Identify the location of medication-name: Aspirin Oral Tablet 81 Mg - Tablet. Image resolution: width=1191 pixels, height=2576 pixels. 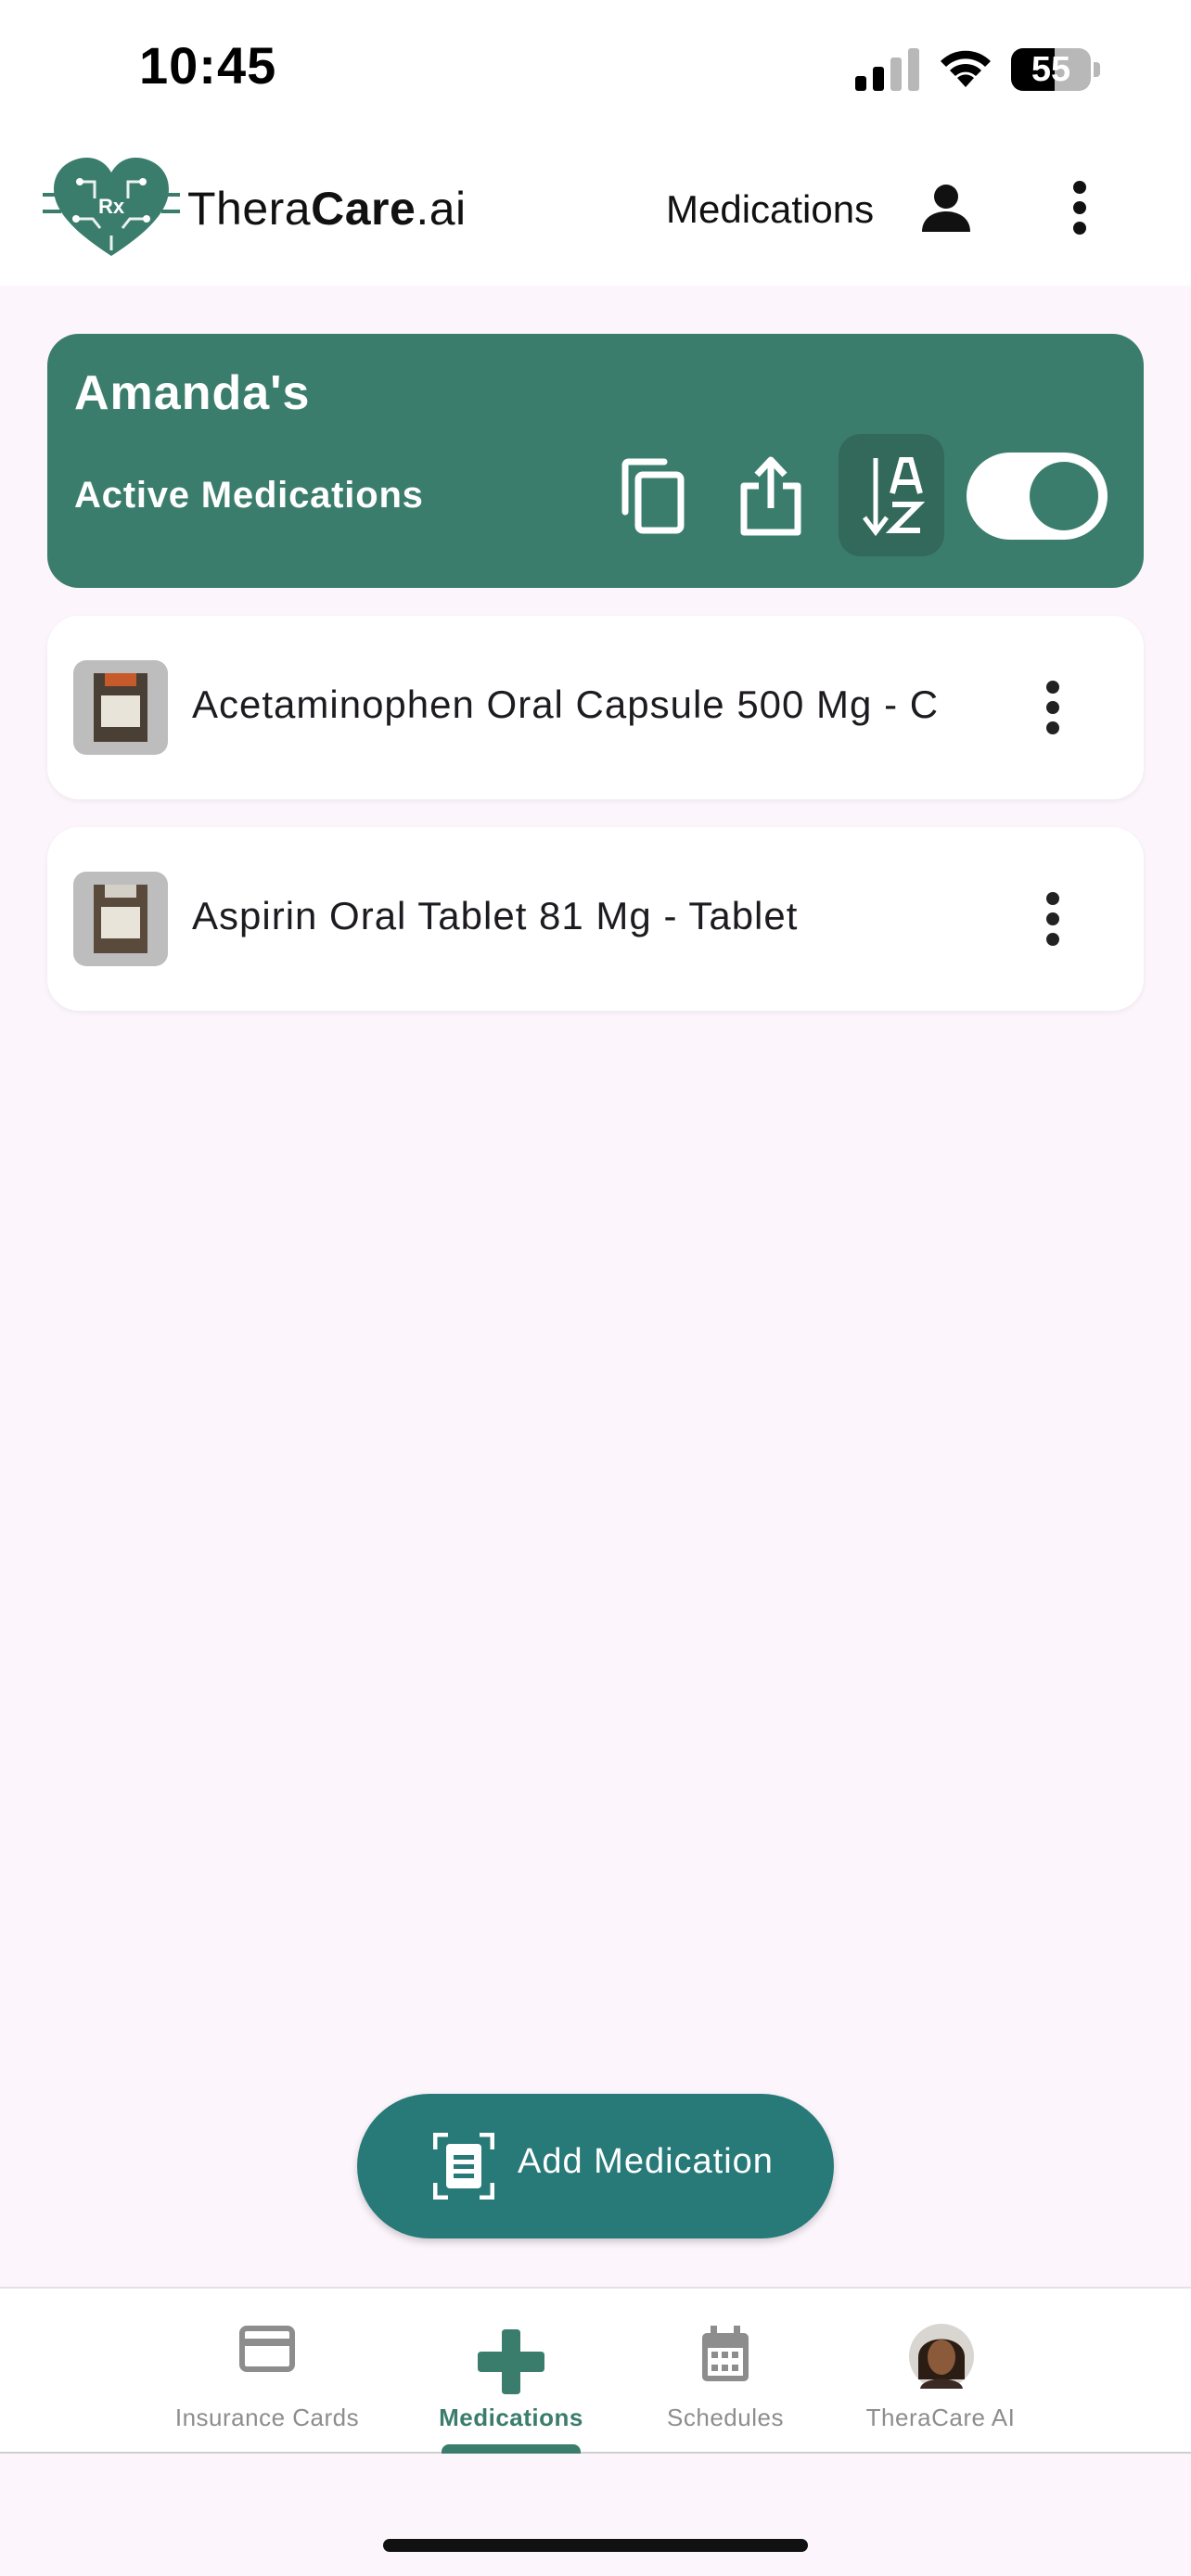
(495, 916).